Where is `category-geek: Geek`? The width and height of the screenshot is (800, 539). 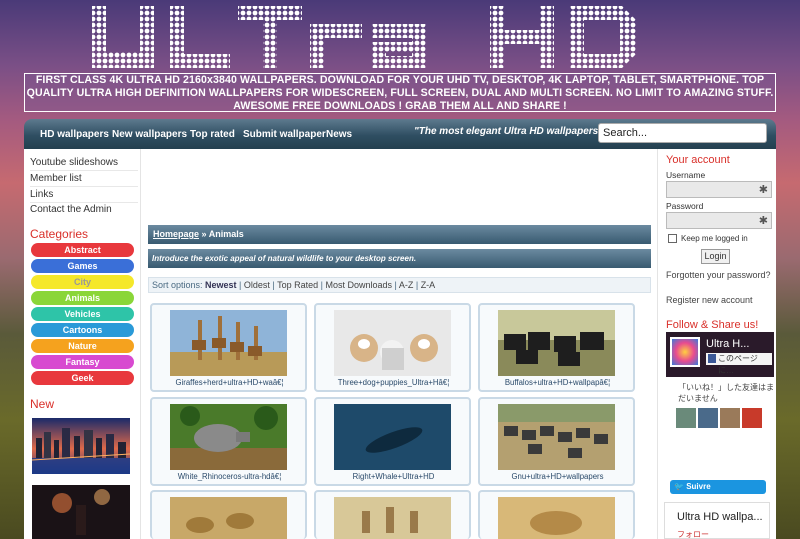 category-geek: Geek is located at coordinates (82, 378).